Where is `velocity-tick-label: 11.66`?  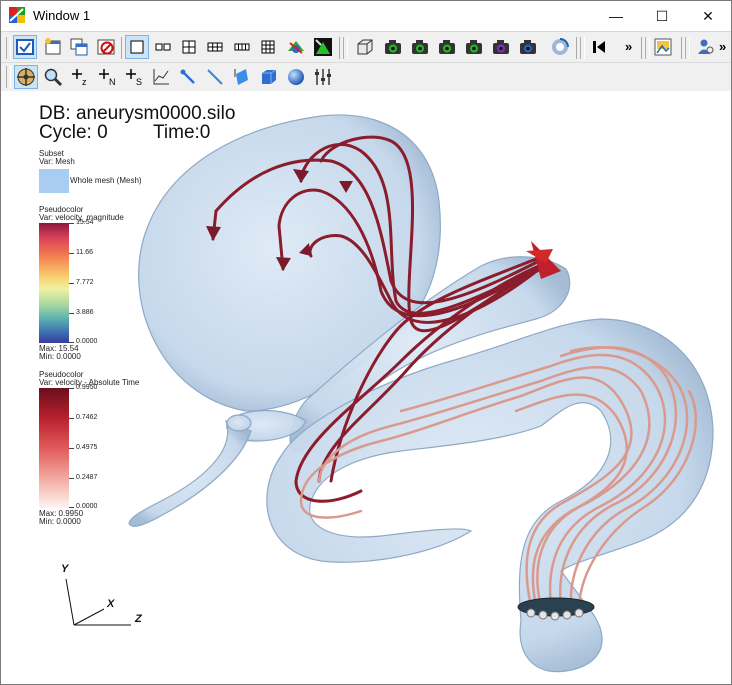
velocity-tick-label: 11.66 is located at coordinates (84, 252).